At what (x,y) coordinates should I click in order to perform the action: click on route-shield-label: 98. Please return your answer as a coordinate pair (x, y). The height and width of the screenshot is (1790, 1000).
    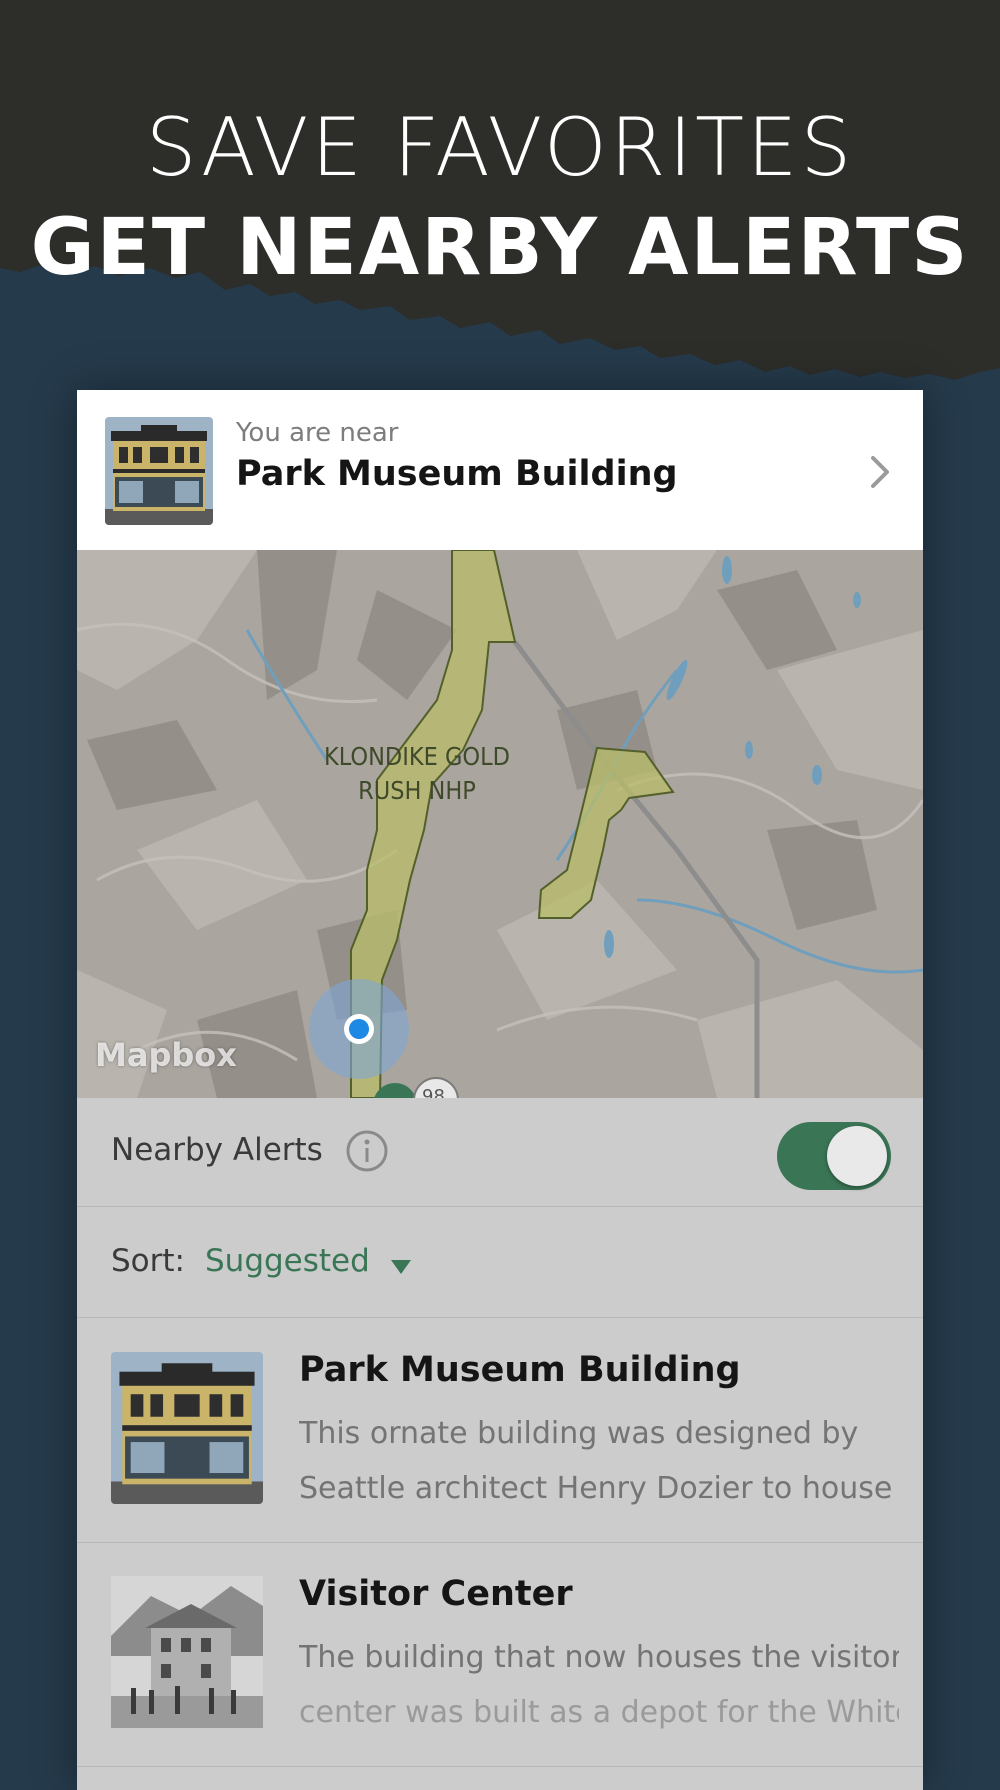
    Looking at the image, I should click on (433, 1092).